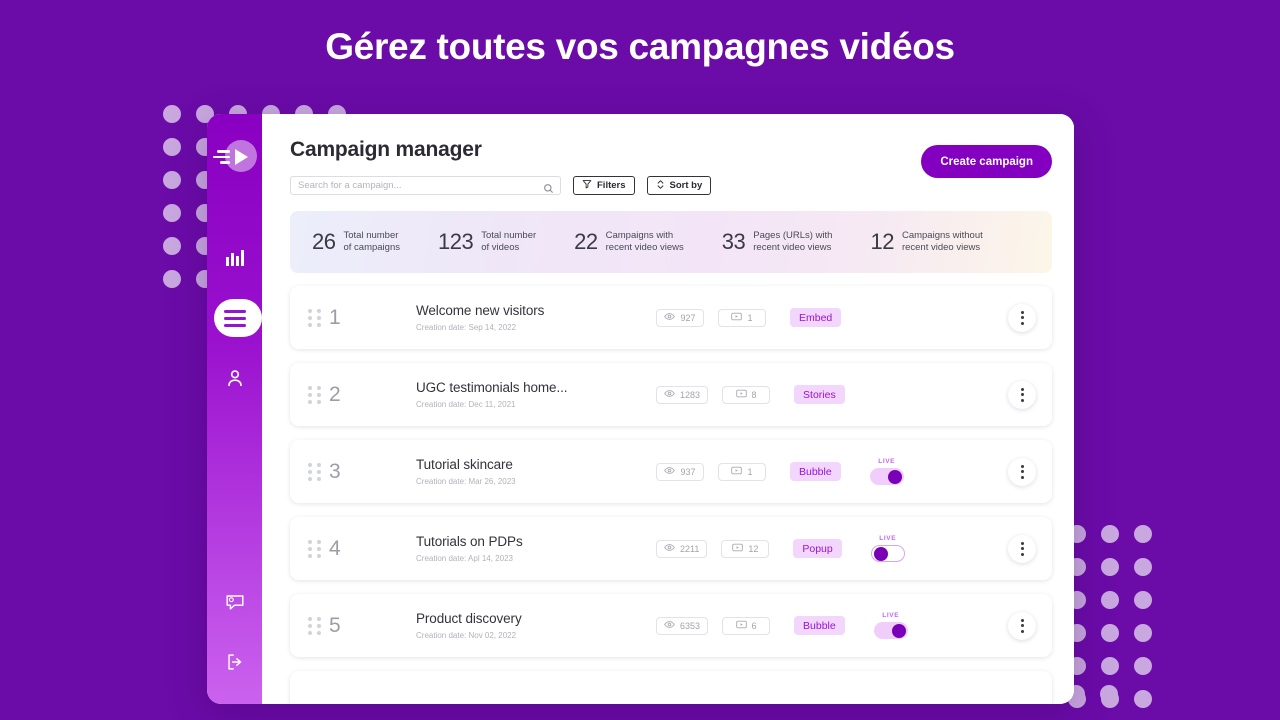  I want to click on live-label: LIVE, so click(887, 461).